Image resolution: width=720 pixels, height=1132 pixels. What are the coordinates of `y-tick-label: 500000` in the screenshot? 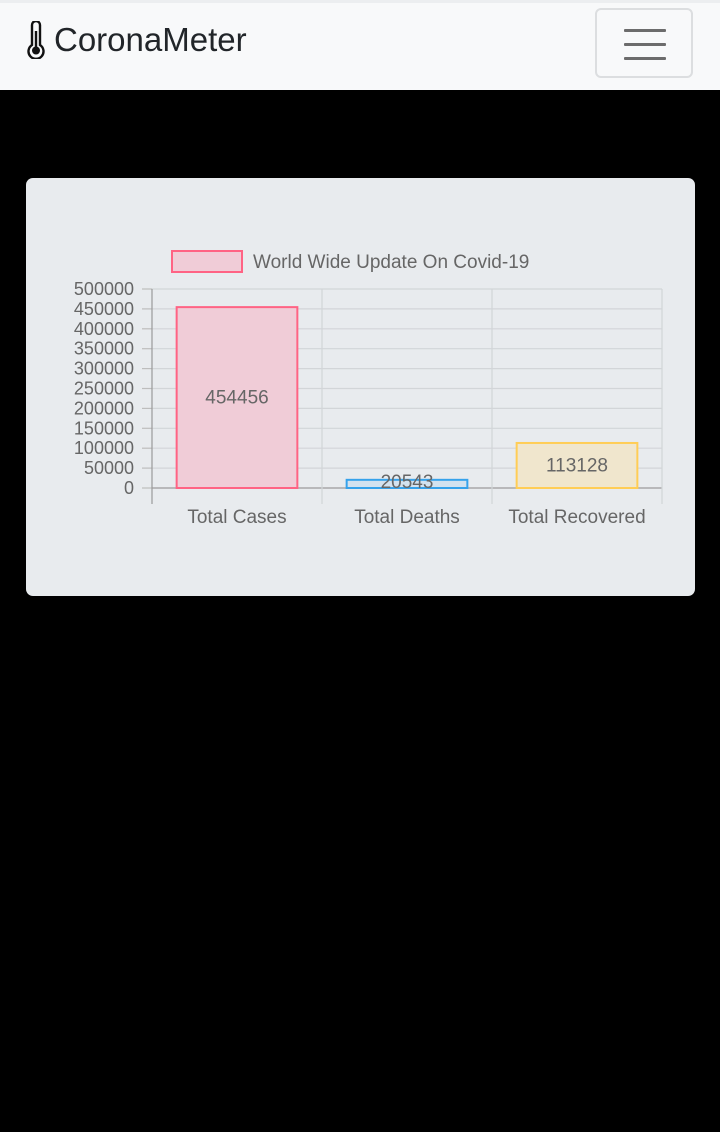 It's located at (104, 289).